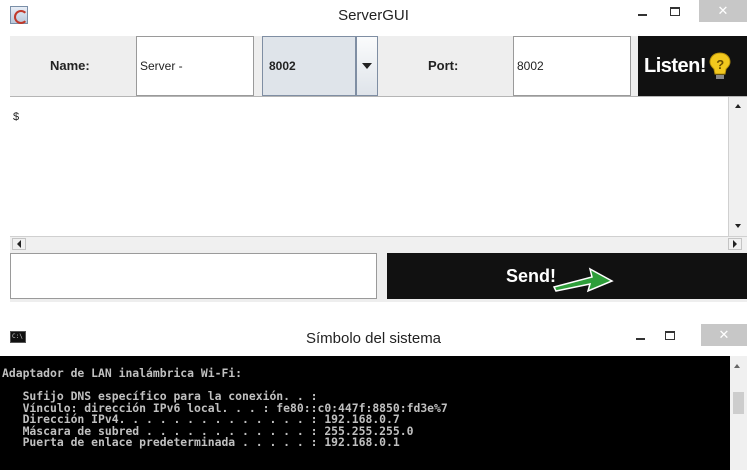 This screenshot has width=747, height=470. I want to click on question-bulb-icon: ?, so click(720, 65).